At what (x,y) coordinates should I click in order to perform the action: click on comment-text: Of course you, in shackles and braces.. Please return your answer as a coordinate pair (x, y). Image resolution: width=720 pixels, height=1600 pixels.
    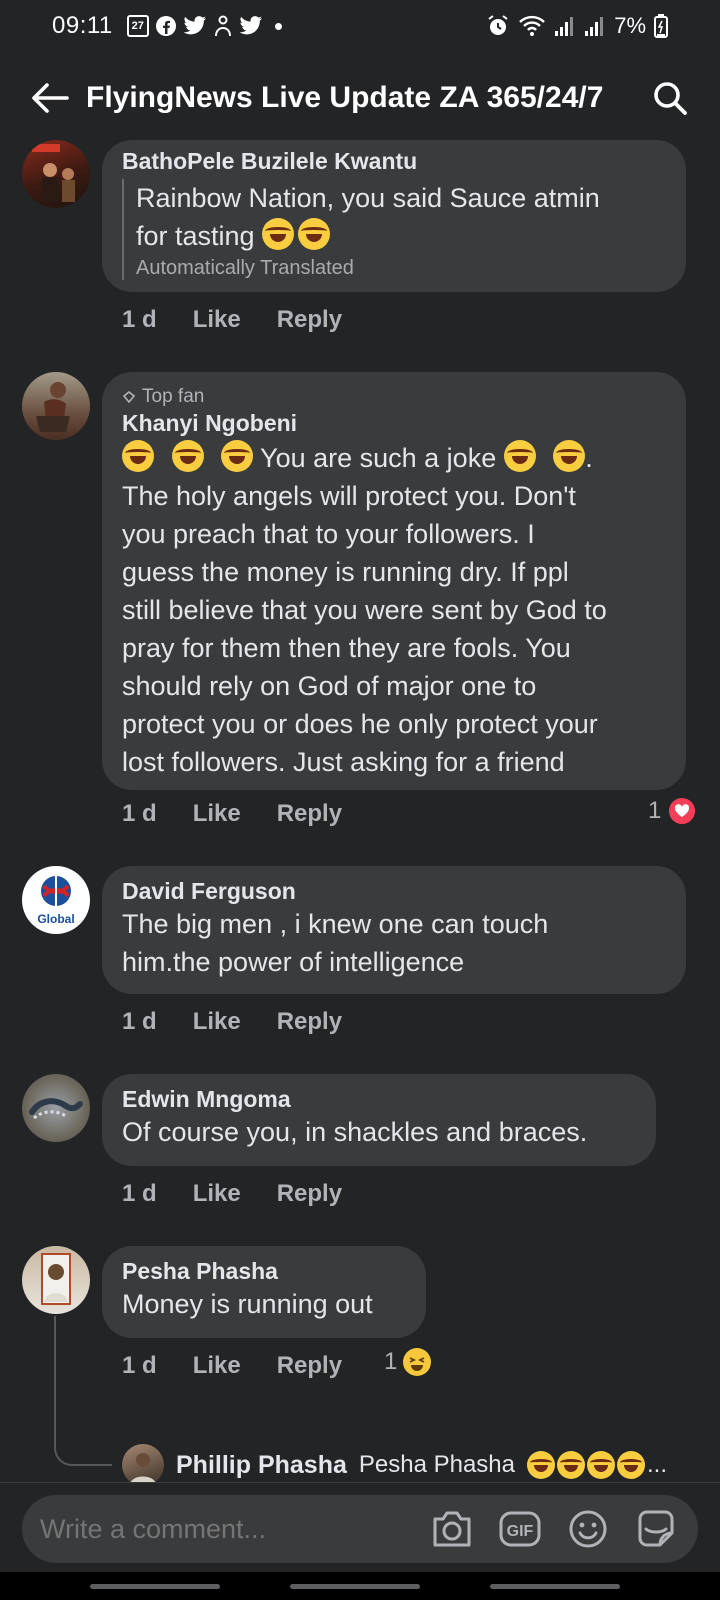
    Looking at the image, I should click on (355, 1132).